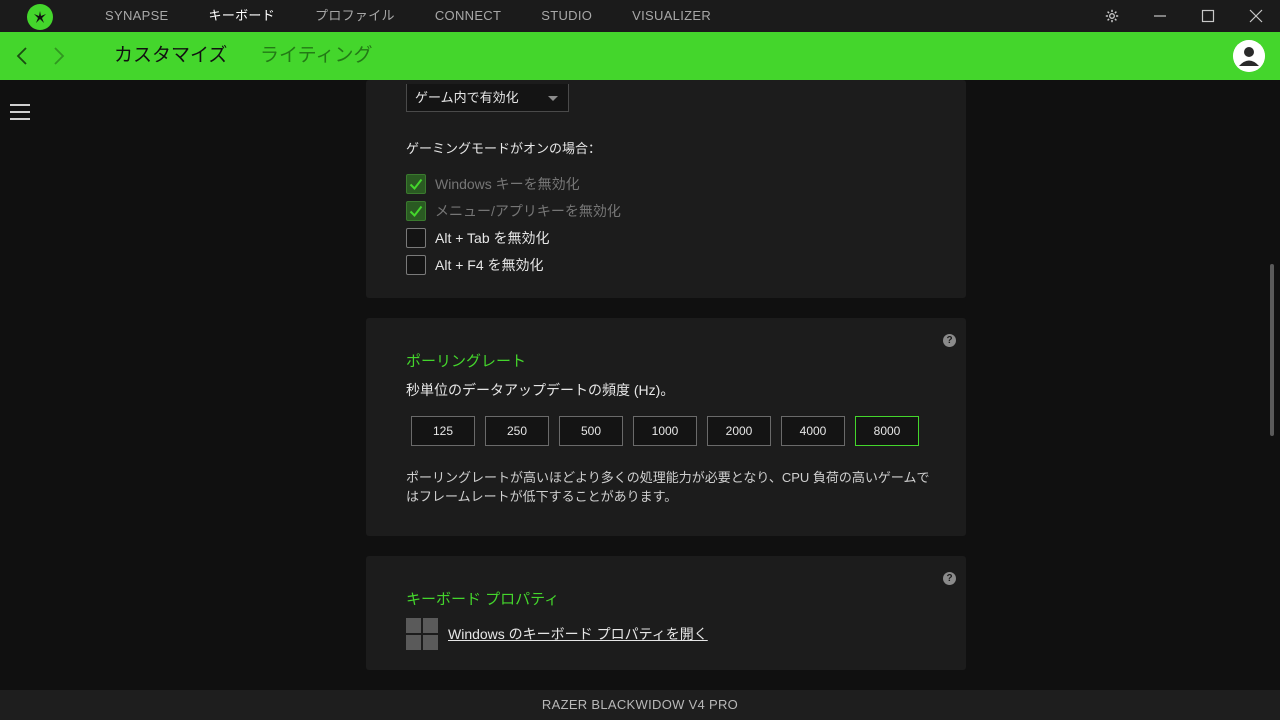 The image size is (1280, 720). I want to click on nav-synapse: SYNAPSE, so click(137, 16).